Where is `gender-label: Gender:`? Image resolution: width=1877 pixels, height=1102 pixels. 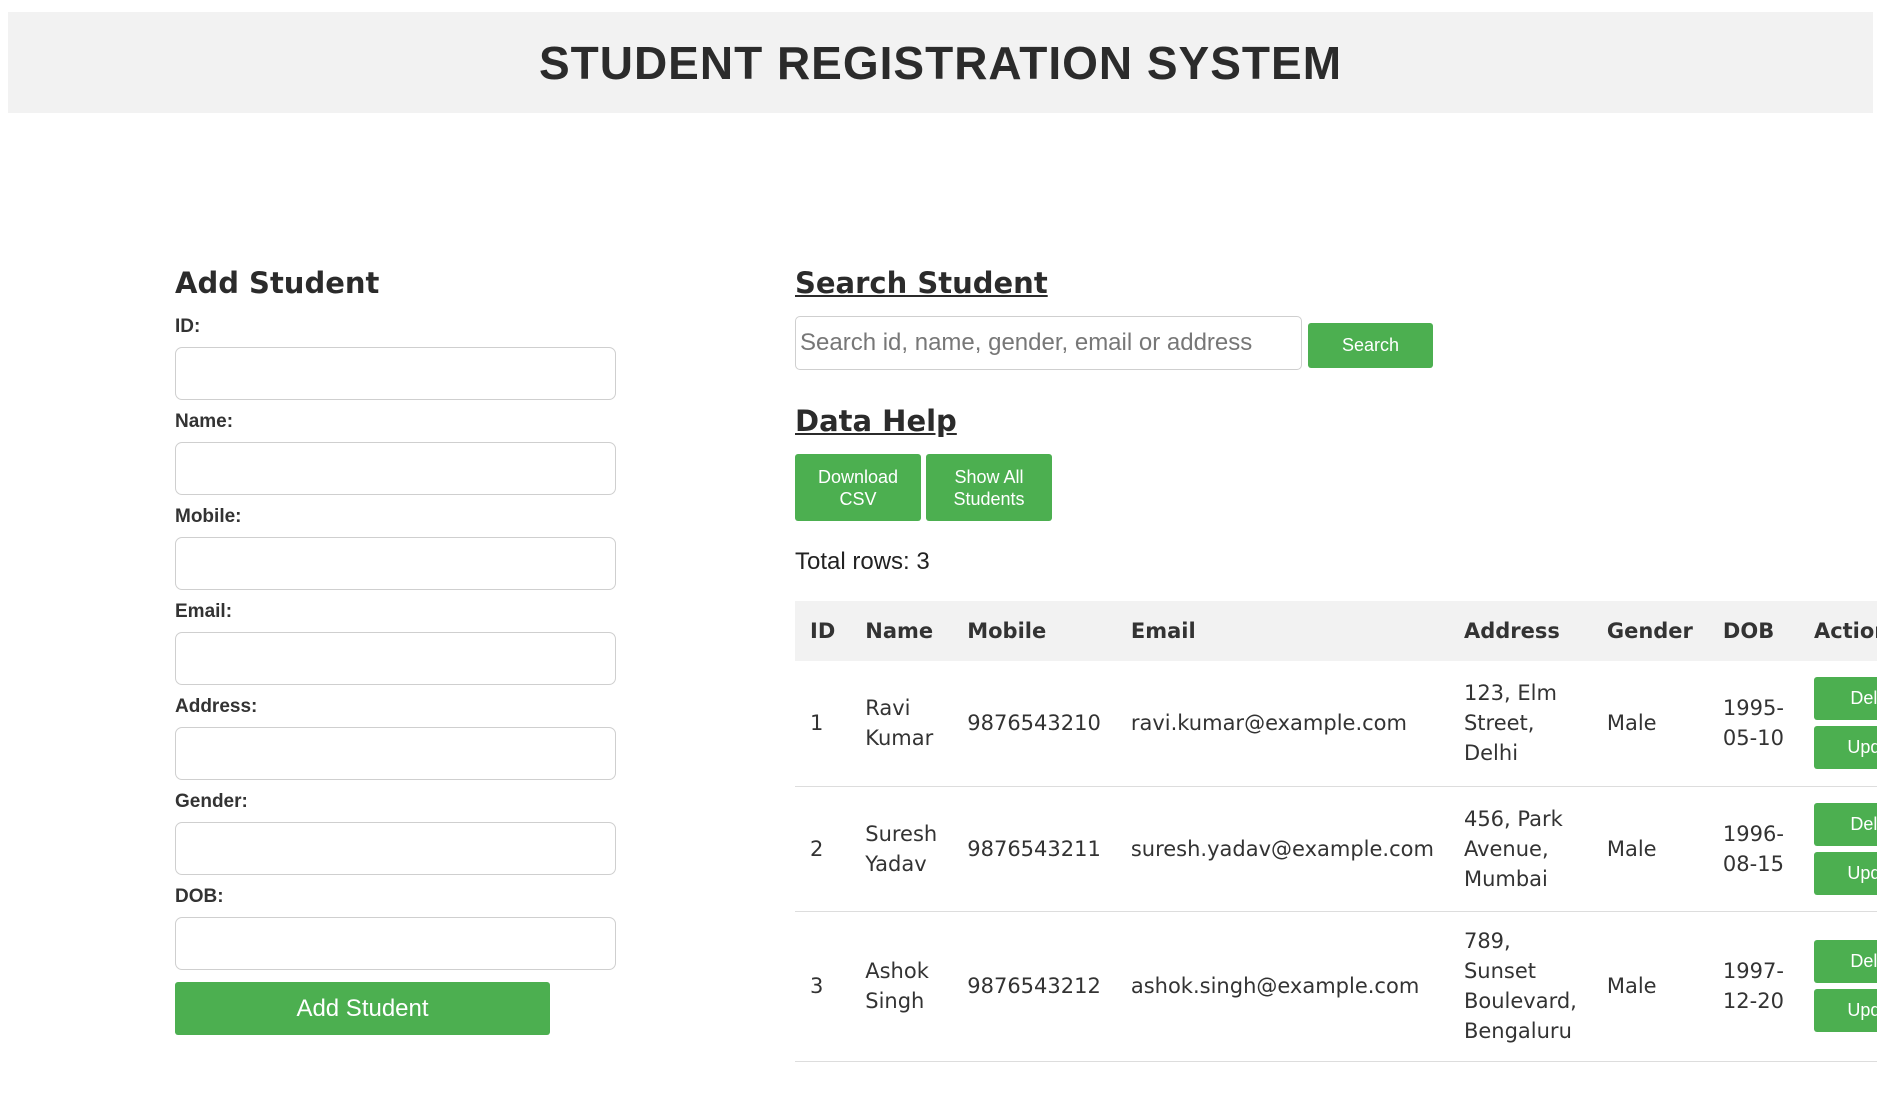
gender-label: Gender: is located at coordinates (211, 801).